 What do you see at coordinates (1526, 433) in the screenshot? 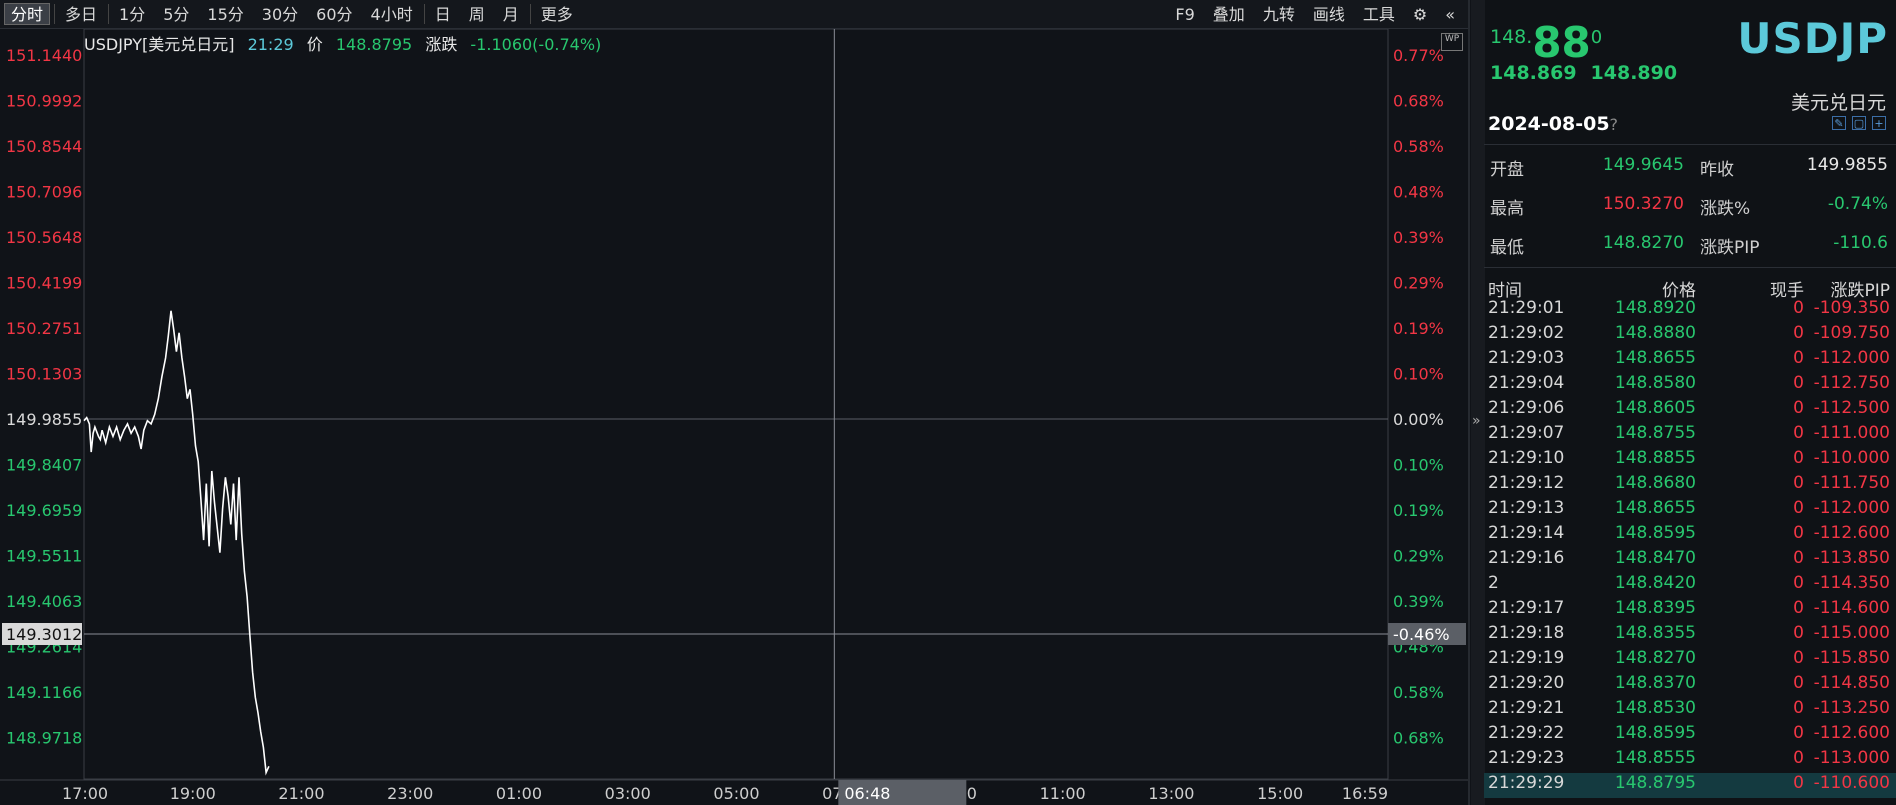
I see `tick-time: 21:29:07` at bounding box center [1526, 433].